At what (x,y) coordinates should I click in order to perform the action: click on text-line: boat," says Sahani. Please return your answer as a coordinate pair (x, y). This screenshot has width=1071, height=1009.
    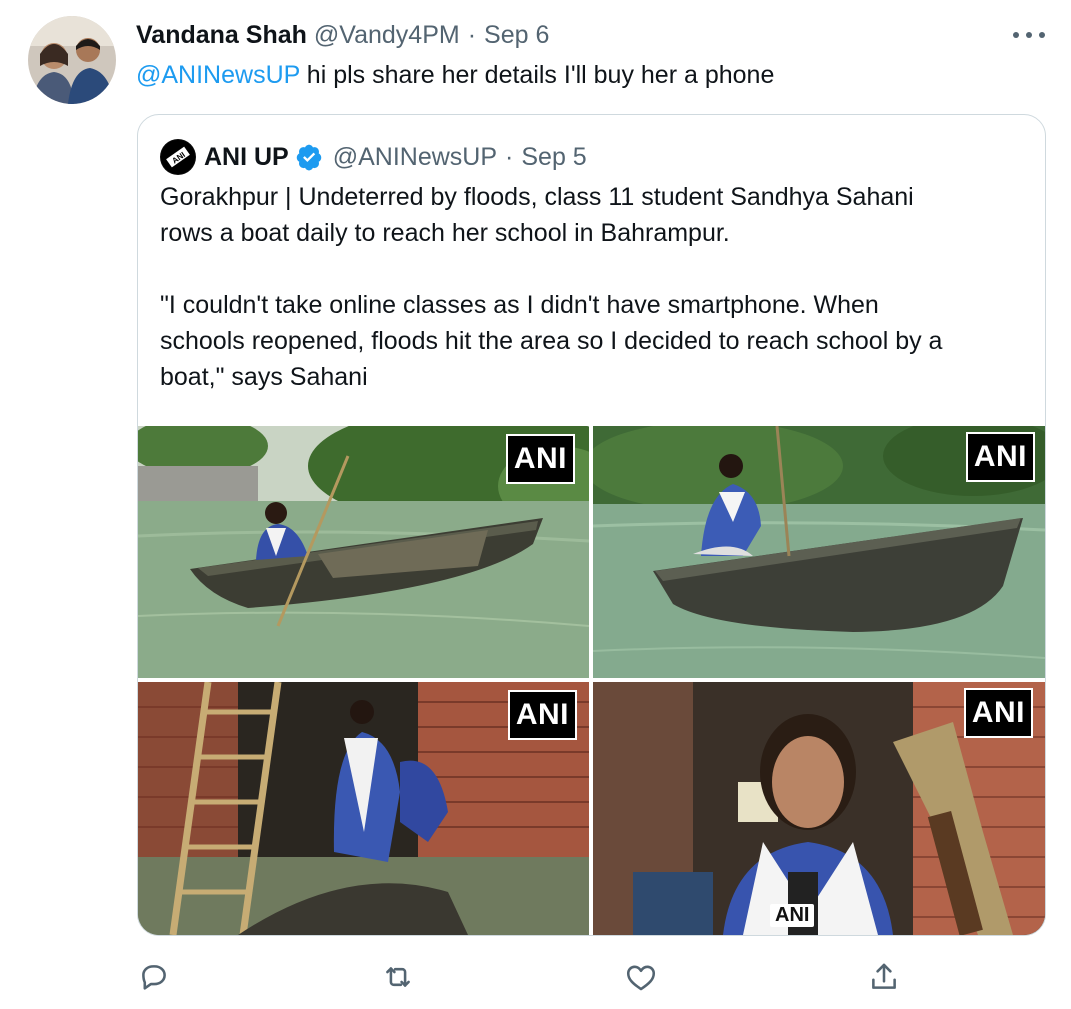
    Looking at the image, I should click on (264, 377).